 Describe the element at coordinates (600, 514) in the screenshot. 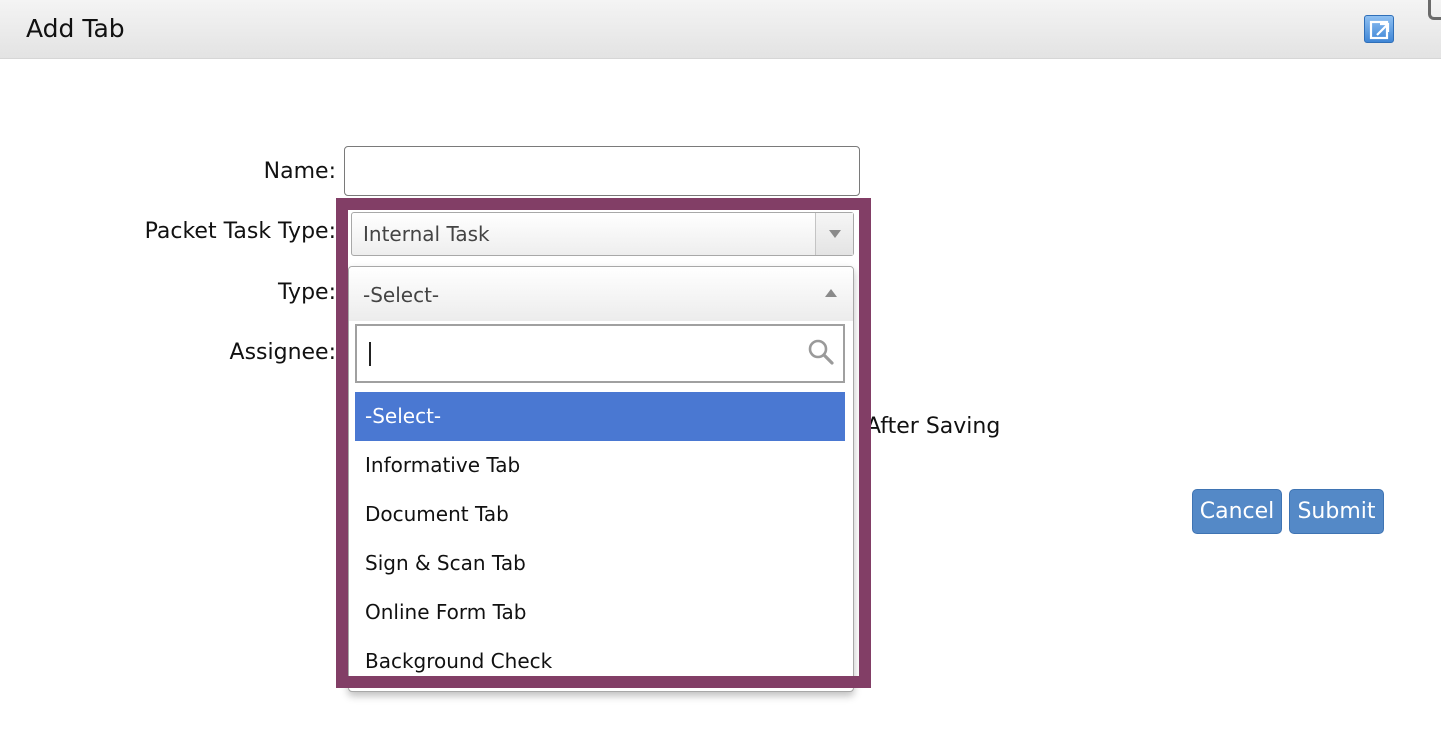

I see `type-option-document-tab: Document Tab` at that location.